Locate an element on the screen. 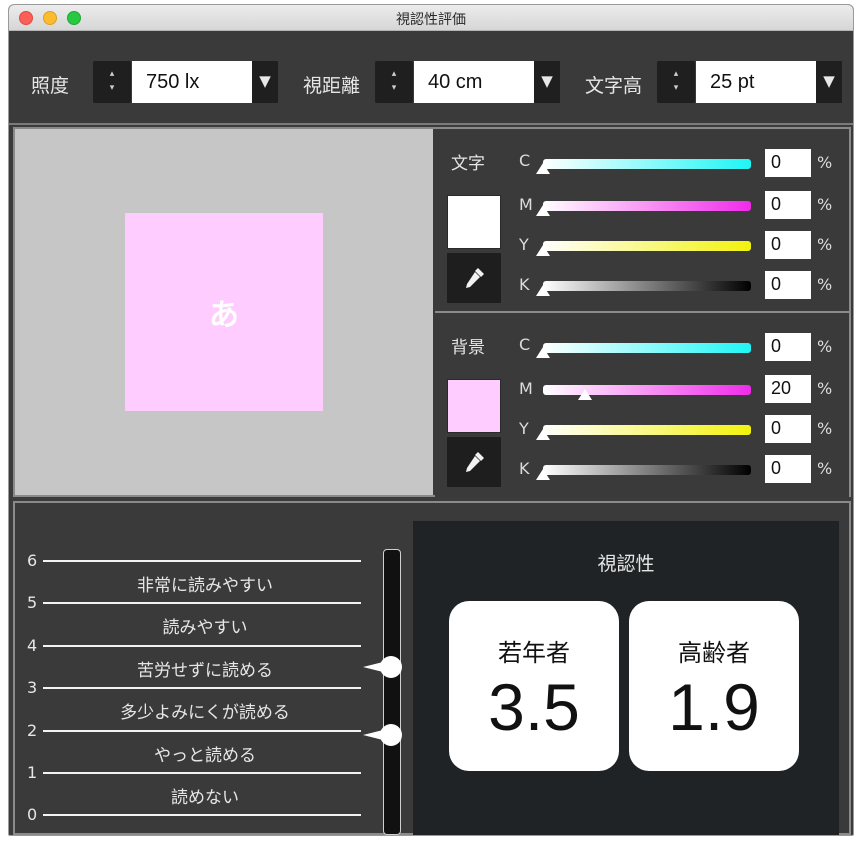 This screenshot has height=841, width=863. level-label: やっと読める is located at coordinates (205, 756).